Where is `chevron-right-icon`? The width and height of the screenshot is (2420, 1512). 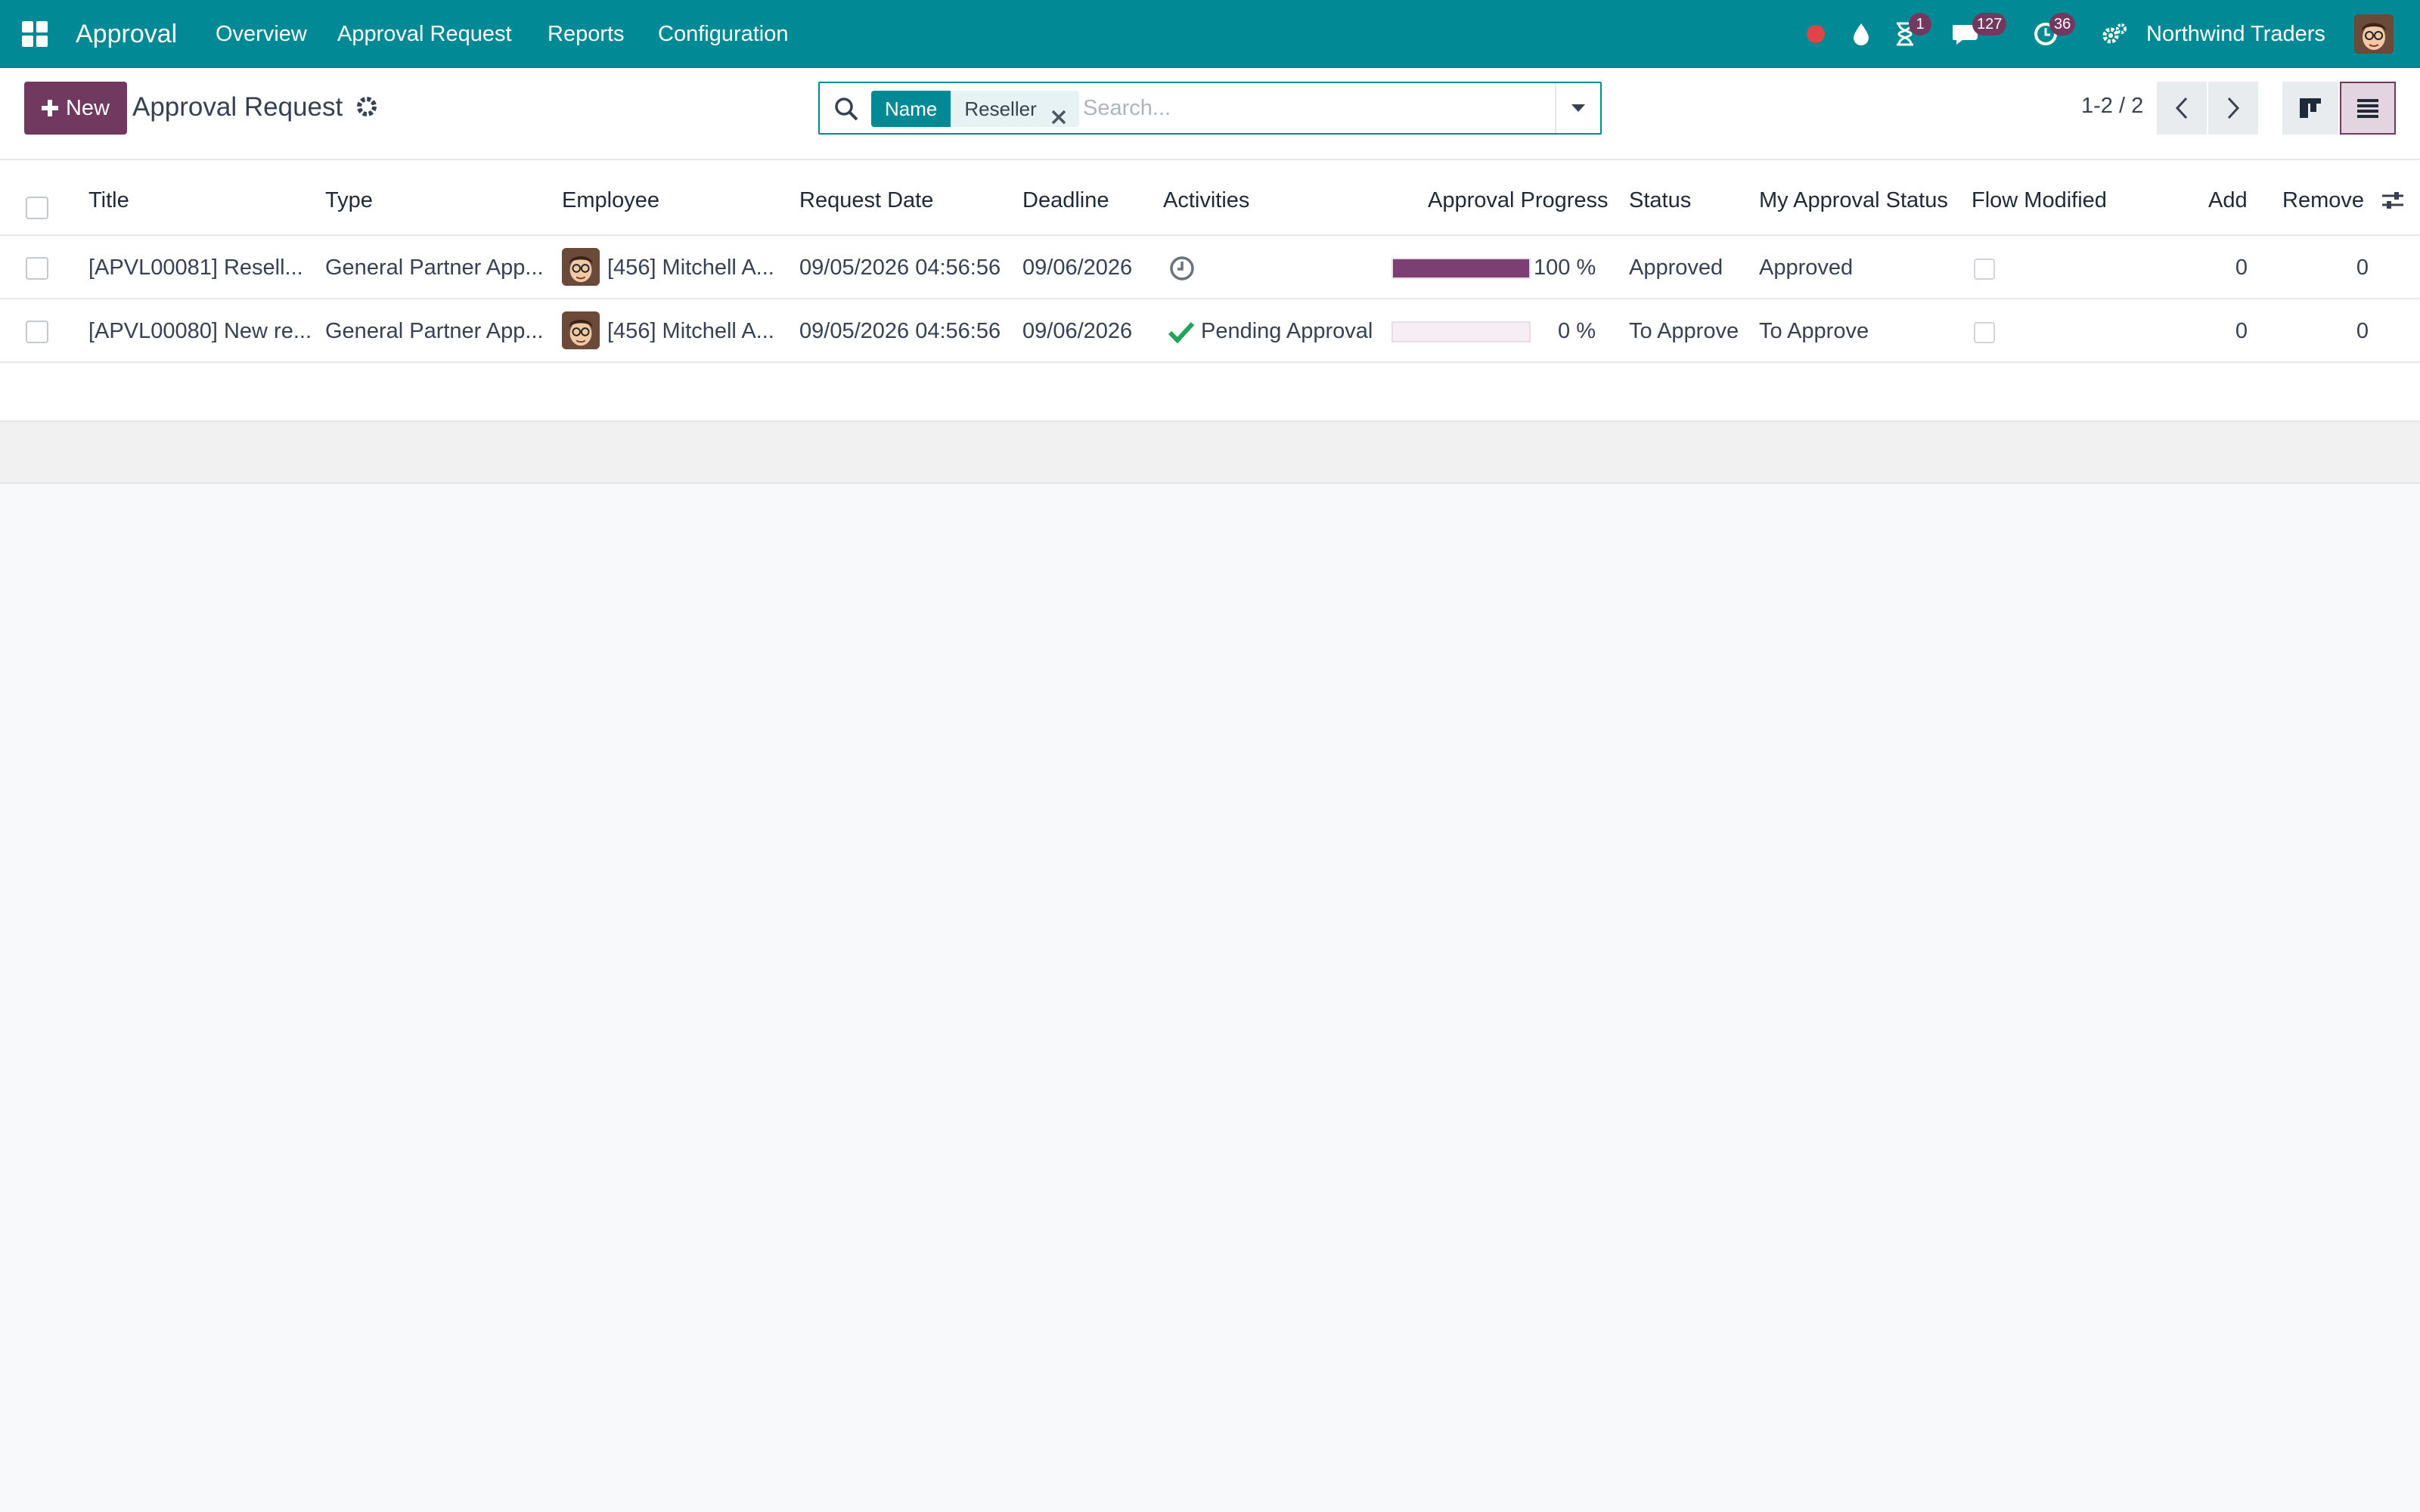 chevron-right-icon is located at coordinates (2233, 108).